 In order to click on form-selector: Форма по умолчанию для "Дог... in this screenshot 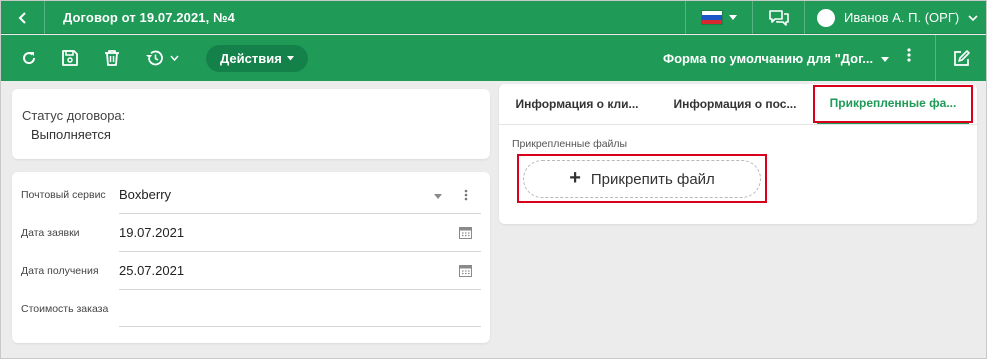, I will do `click(778, 58)`.